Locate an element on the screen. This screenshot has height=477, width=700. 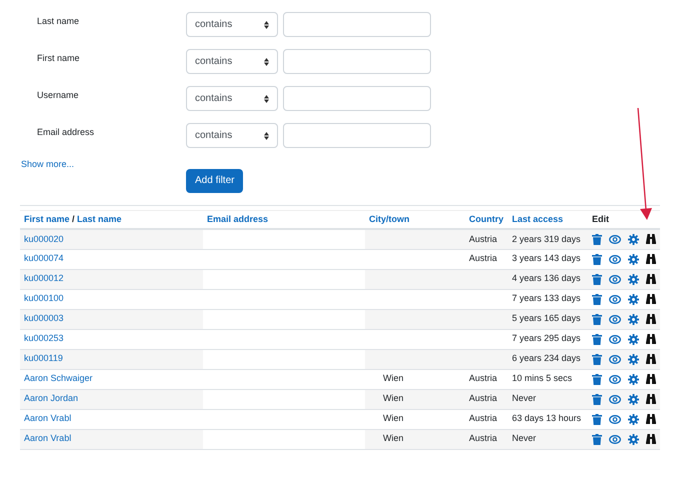
last-access-cell: 10 mins 5 secs is located at coordinates (542, 378).